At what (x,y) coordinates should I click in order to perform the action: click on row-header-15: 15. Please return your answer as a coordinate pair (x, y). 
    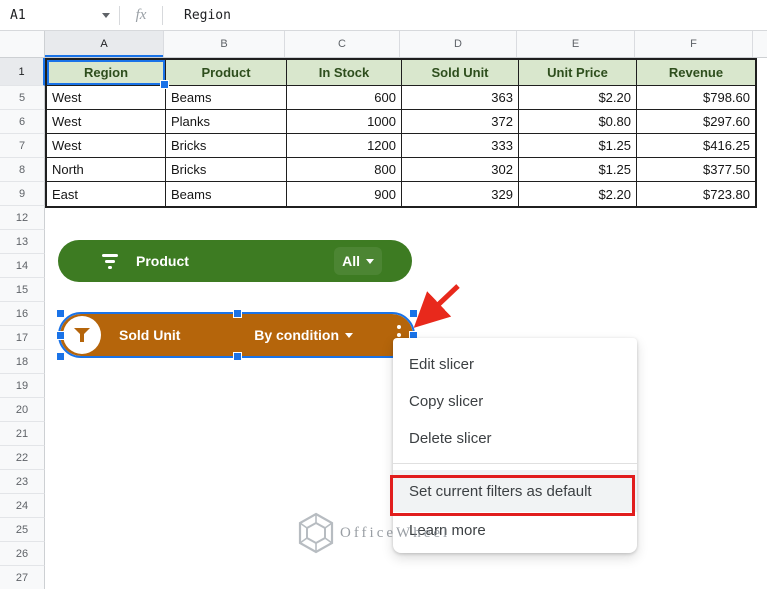
    Looking at the image, I should click on (22, 290).